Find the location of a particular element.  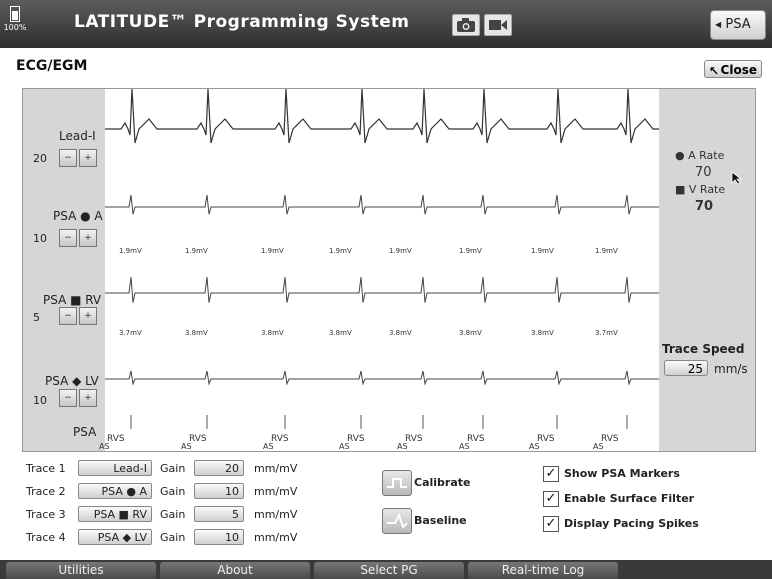

video-camera-icon is located at coordinates (498, 25).